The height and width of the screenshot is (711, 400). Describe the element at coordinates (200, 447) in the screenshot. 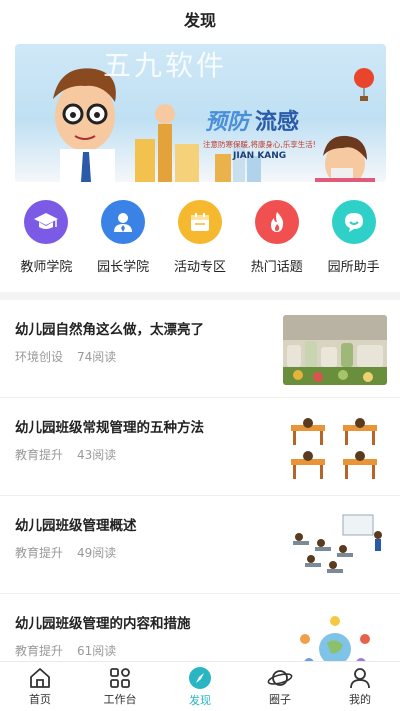

I see `article-item: 幼儿园班级常规管理的五种方法 教育提升 43阅读` at that location.